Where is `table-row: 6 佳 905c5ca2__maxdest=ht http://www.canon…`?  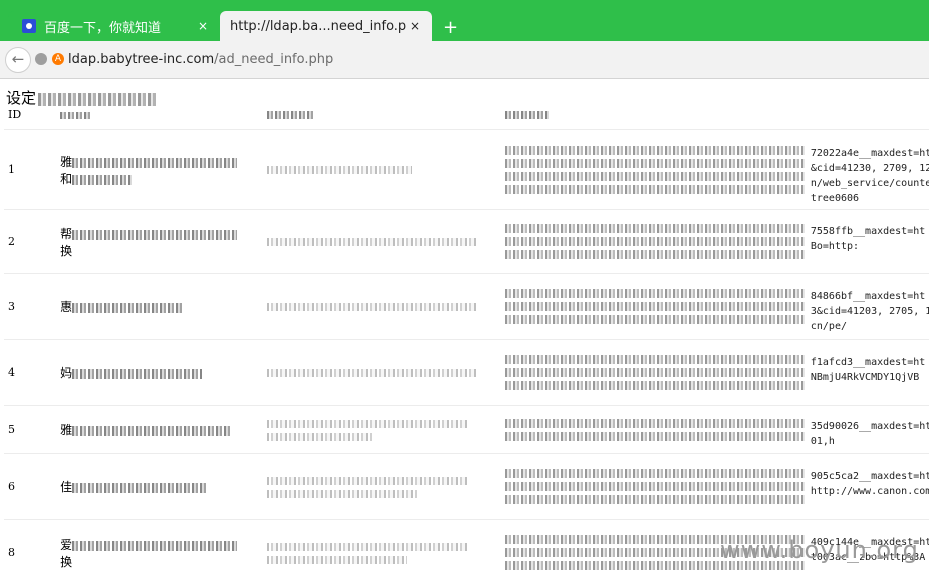 table-row: 6 佳 905c5ca2__maxdest=ht http://www.canon… is located at coordinates (466, 486).